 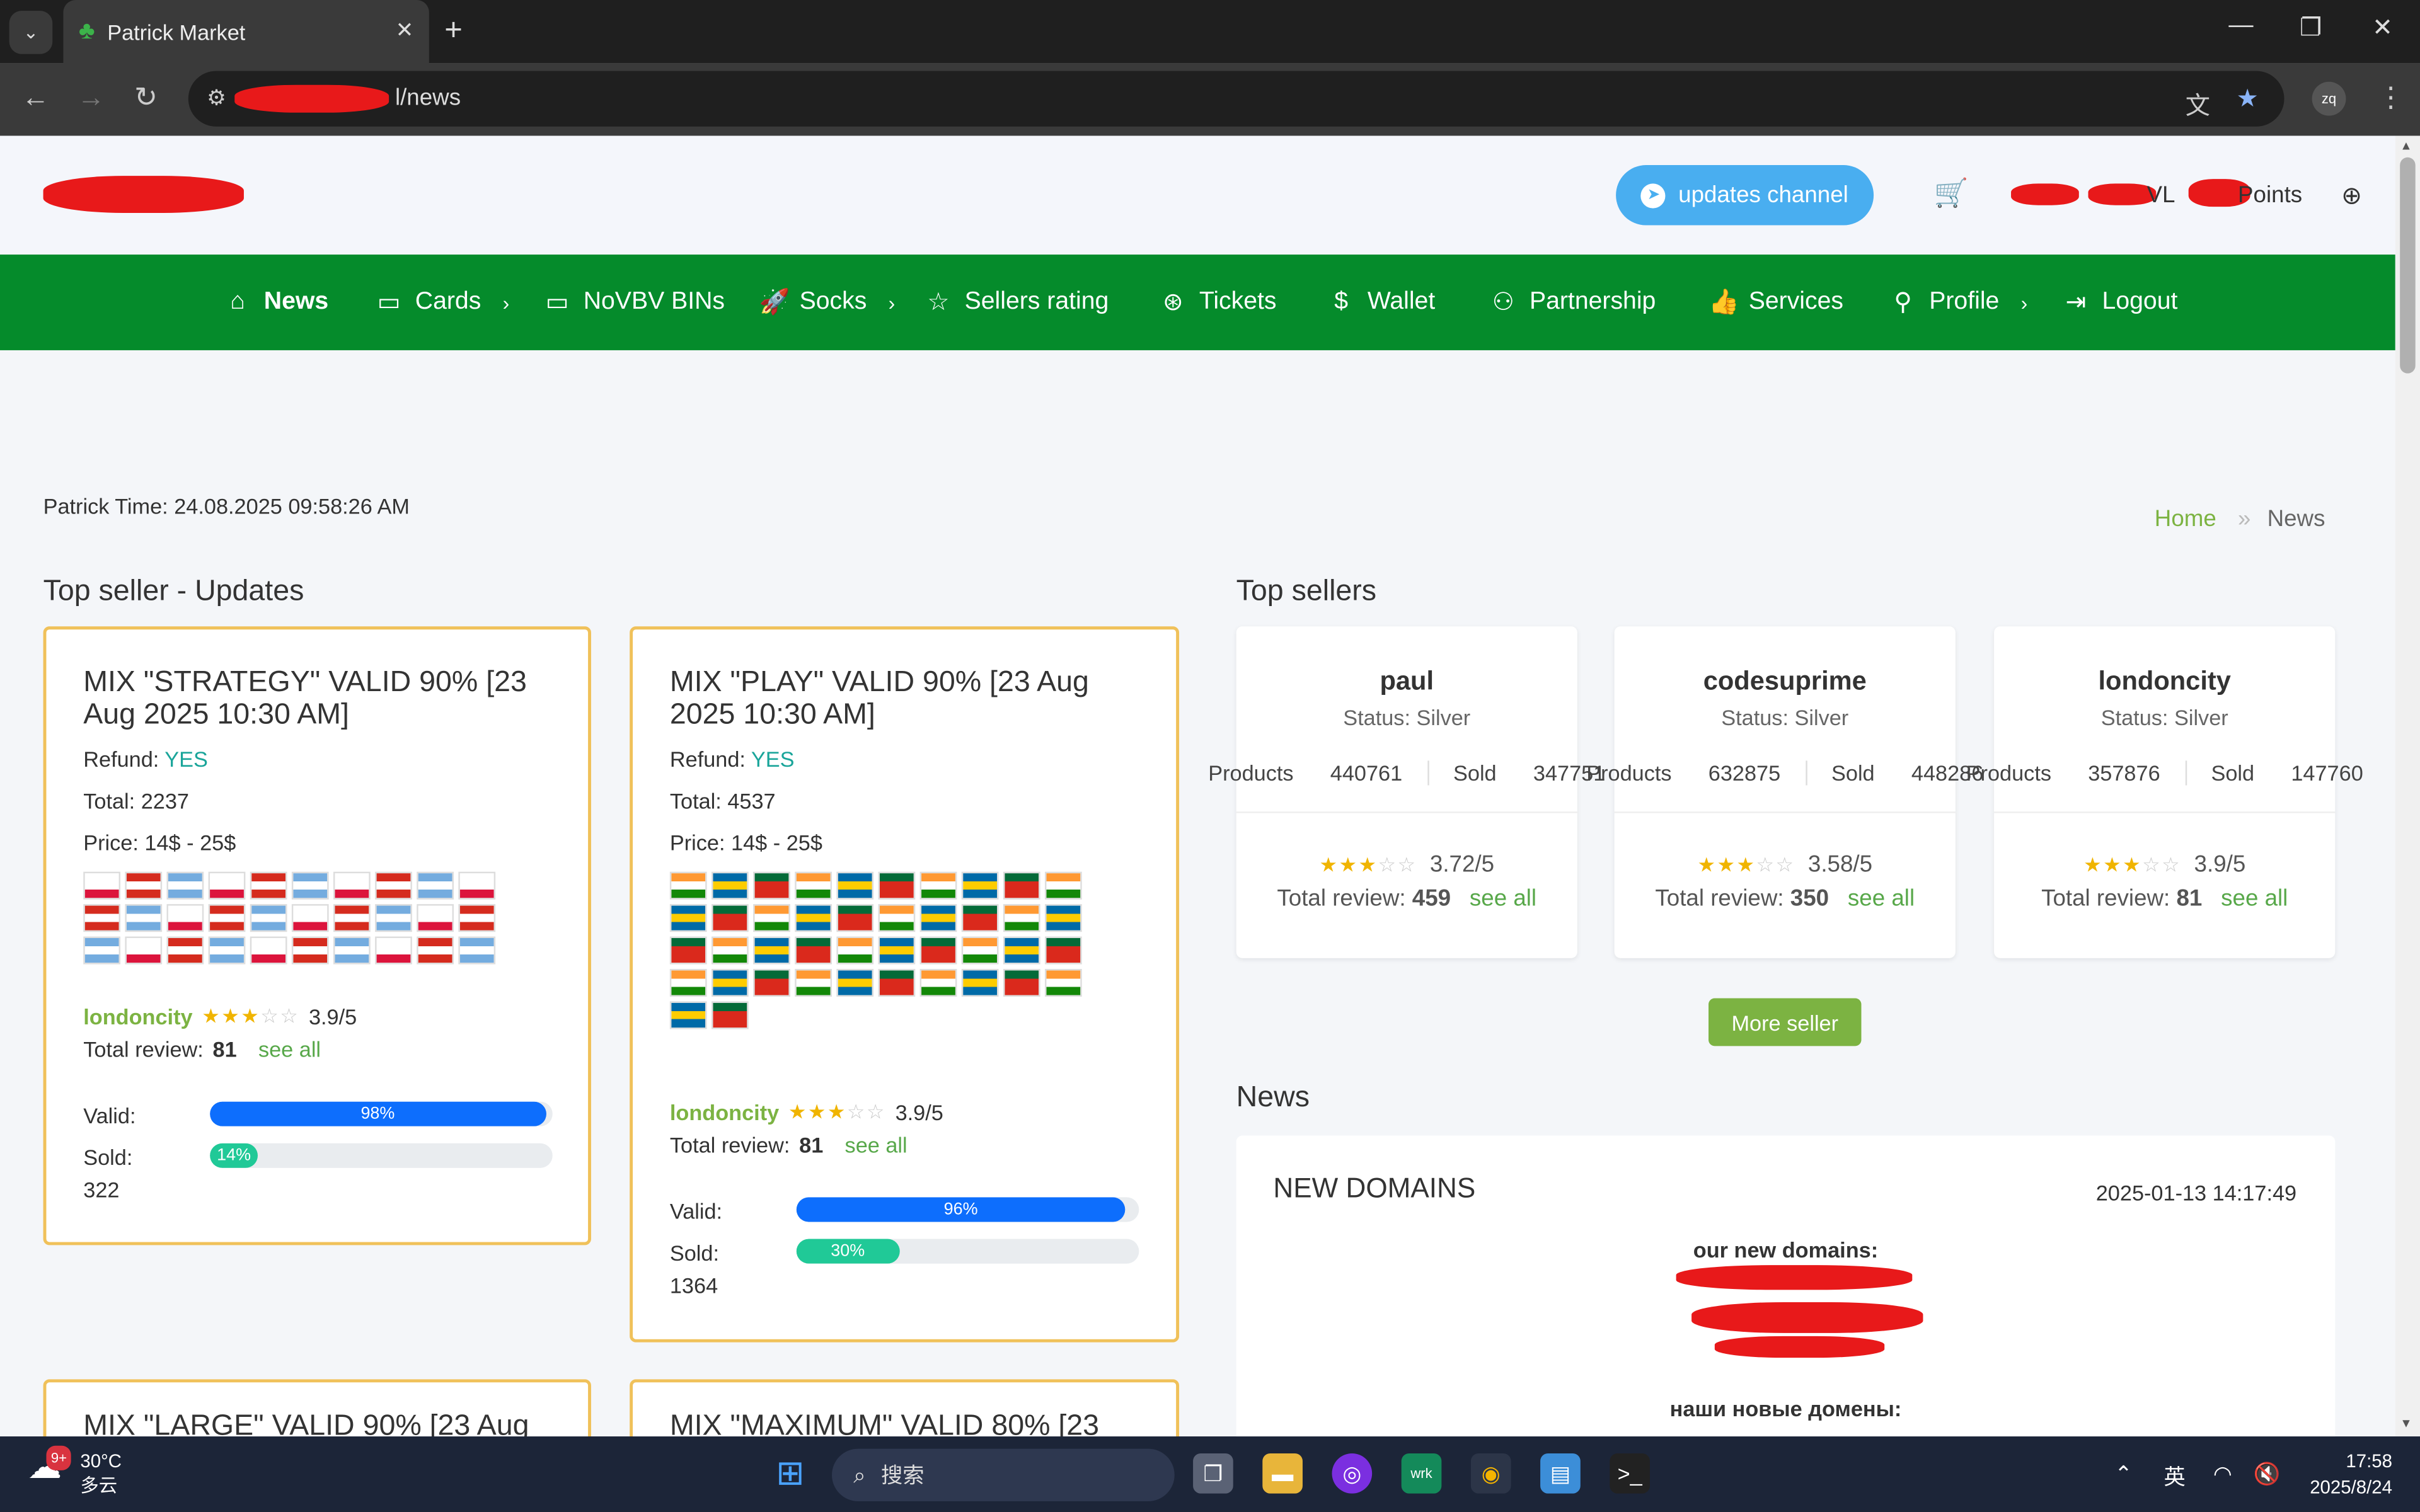 What do you see at coordinates (634, 302) in the screenshot?
I see `nav-novbv-bins: ▭ NoVBV BINs` at bounding box center [634, 302].